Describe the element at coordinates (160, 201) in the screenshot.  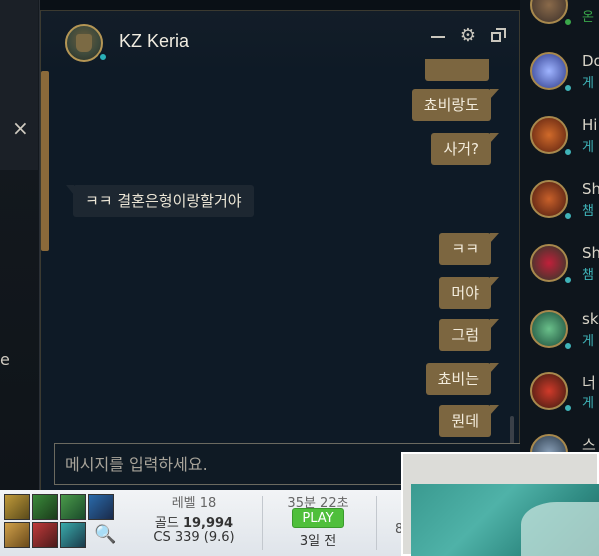
I see `message-bubble-incoming: ㅋㅋ 결혼은형이랑할거야` at that location.